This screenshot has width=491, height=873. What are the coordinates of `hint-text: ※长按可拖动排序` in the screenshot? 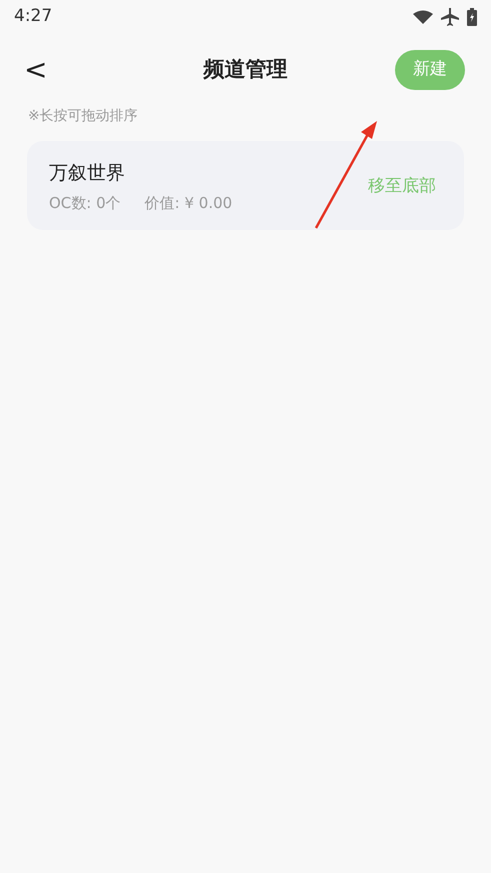 It's located at (83, 116).